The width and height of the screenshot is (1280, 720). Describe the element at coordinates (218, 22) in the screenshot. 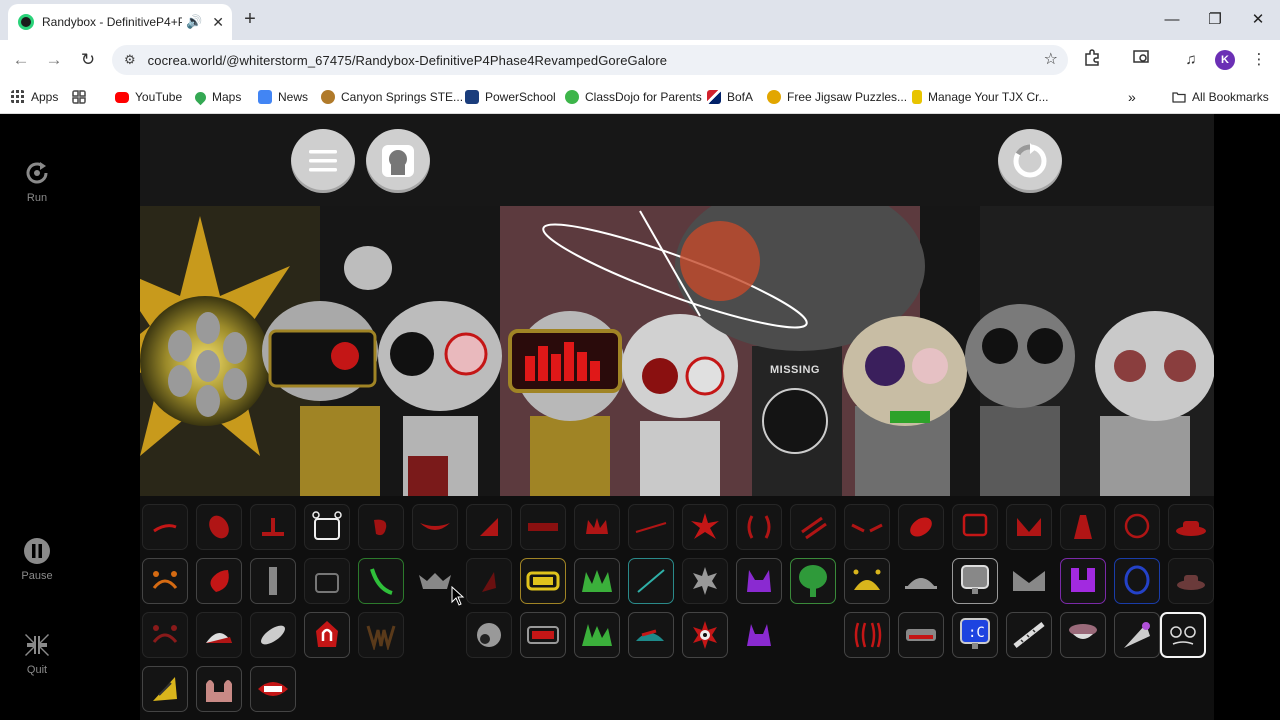

I see `tab-close-icon: ✕` at that location.